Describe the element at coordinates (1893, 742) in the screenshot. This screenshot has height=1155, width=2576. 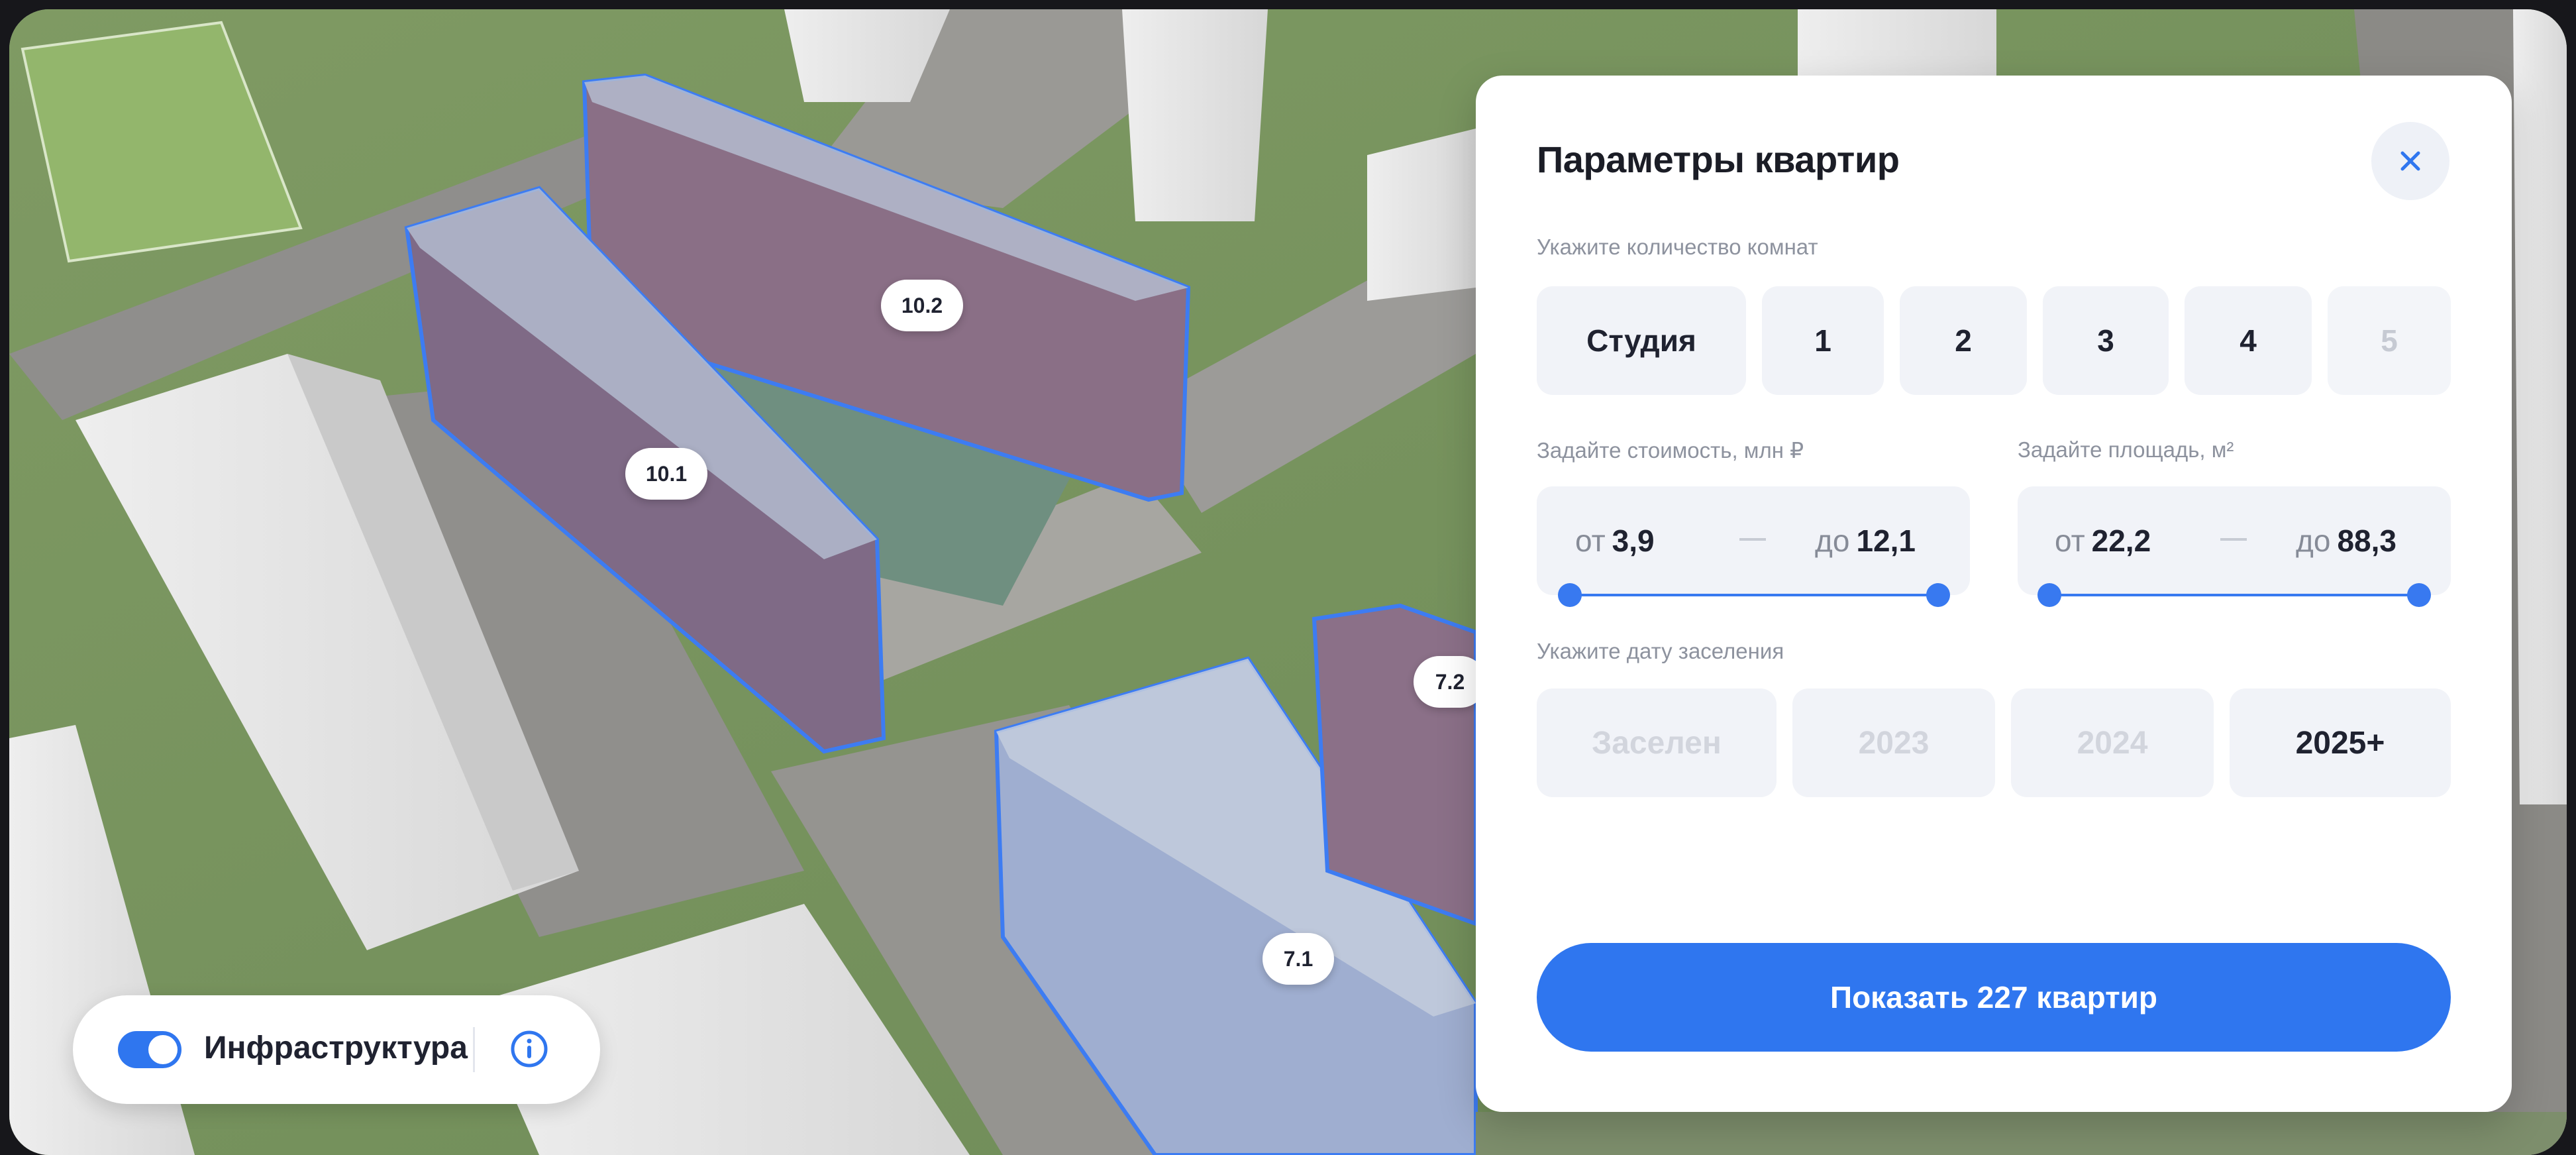
I see `date-chip-2023: 2023` at that location.